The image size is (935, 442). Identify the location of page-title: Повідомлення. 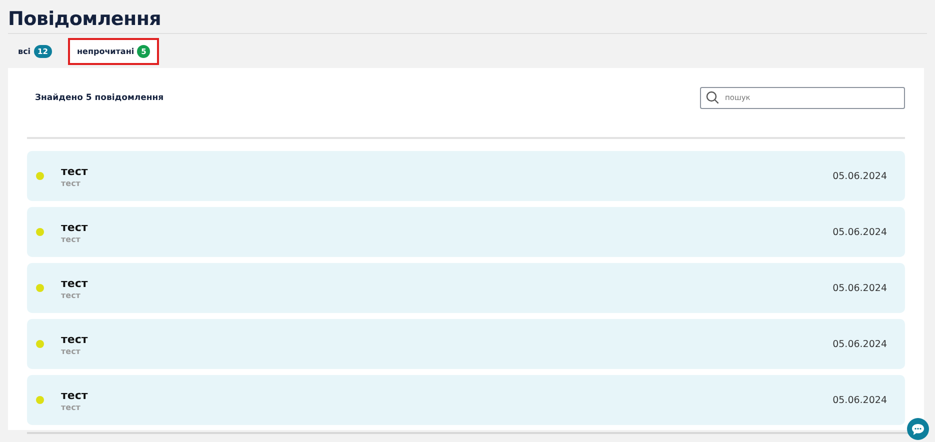
(85, 19).